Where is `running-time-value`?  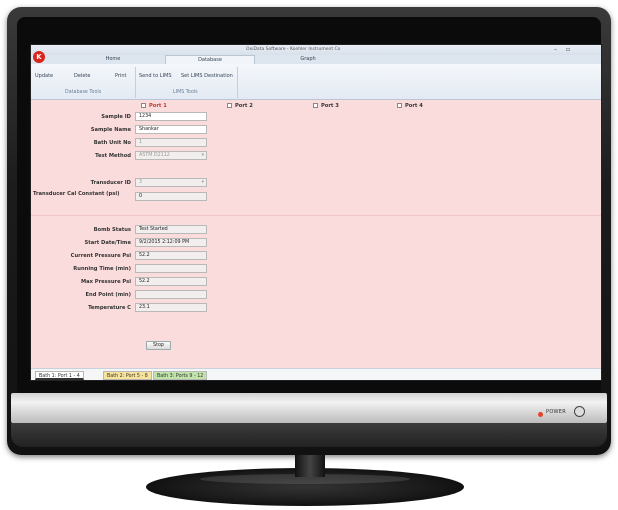 running-time-value is located at coordinates (171, 268).